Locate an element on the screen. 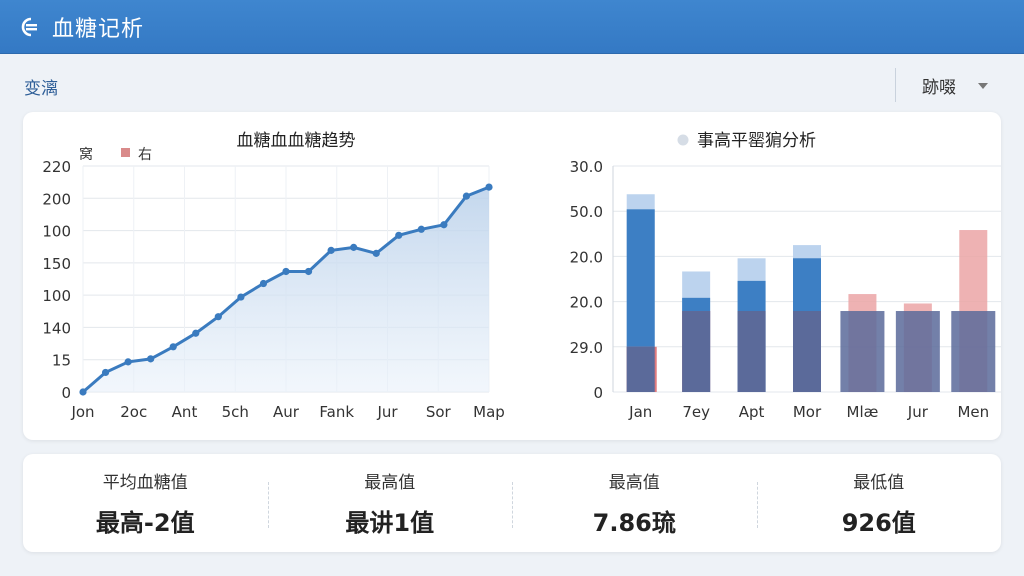 This screenshot has height=576, width=1024. stat-value: 926值 is located at coordinates (878, 523).